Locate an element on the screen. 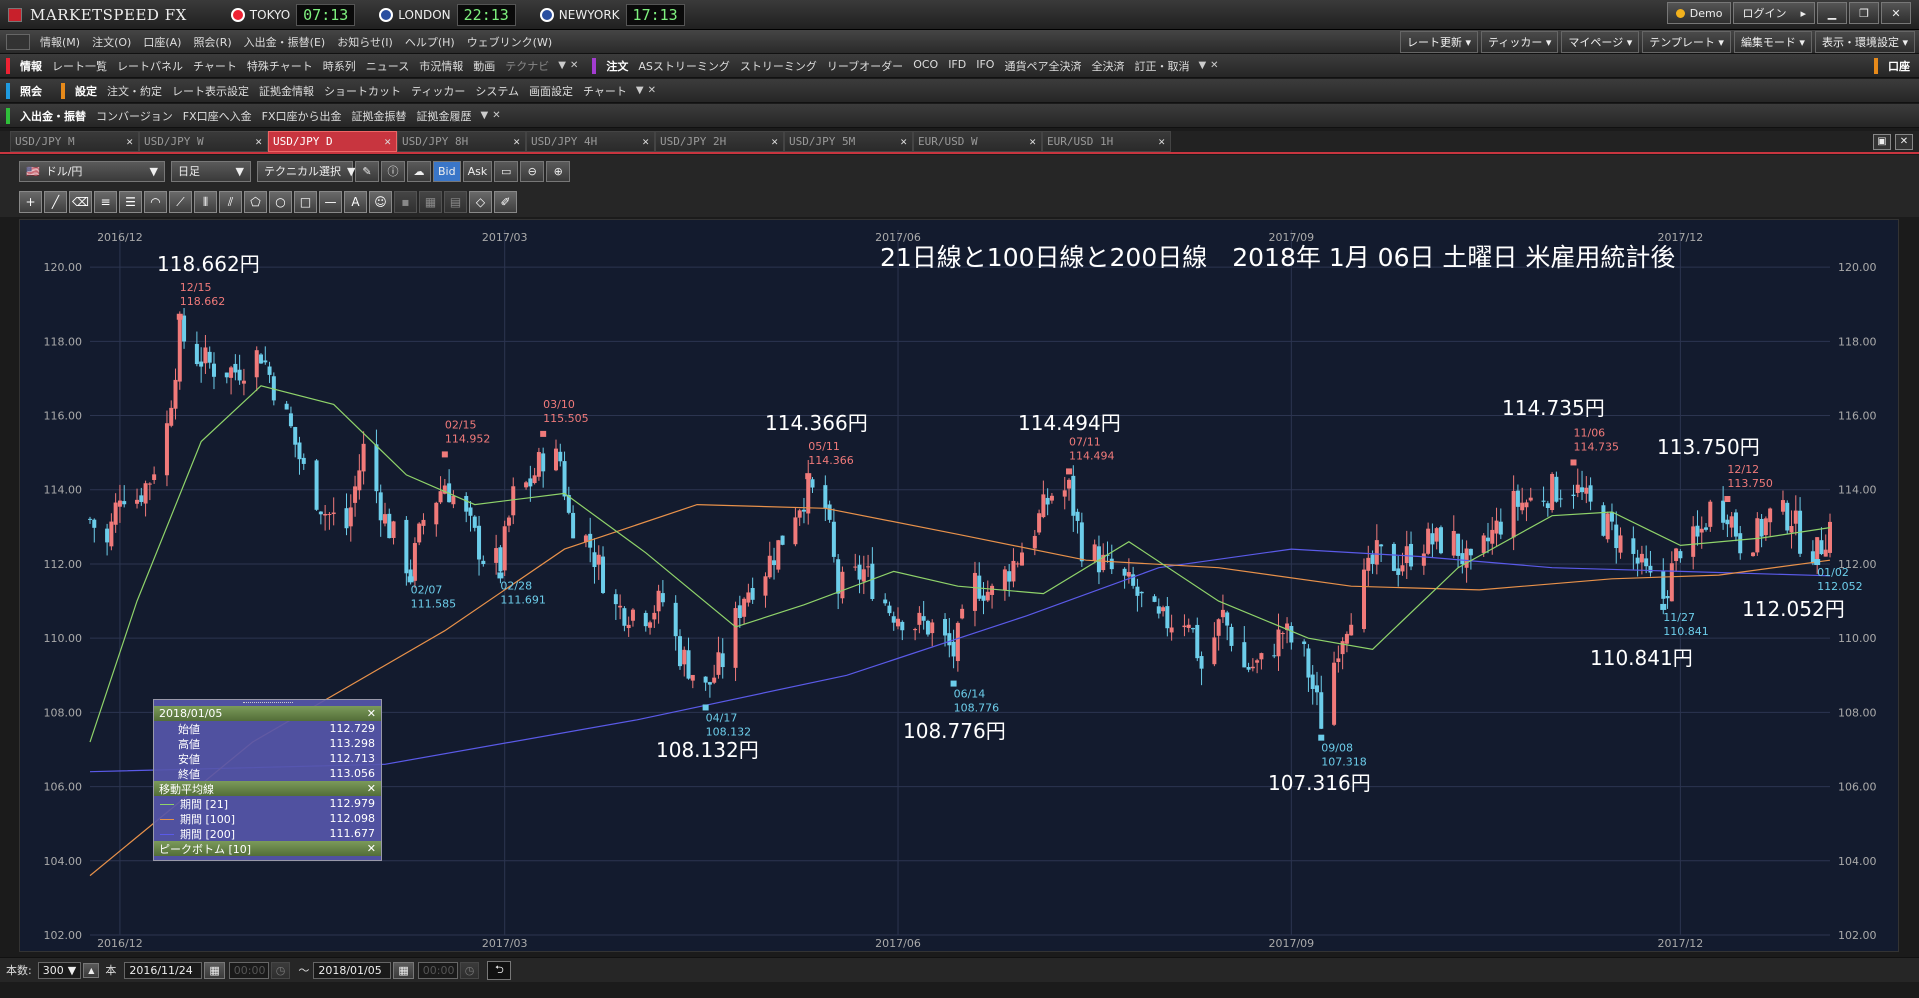 Image resolution: width=1919 pixels, height=998 pixels. demo-button: Demo is located at coordinates (1699, 13).